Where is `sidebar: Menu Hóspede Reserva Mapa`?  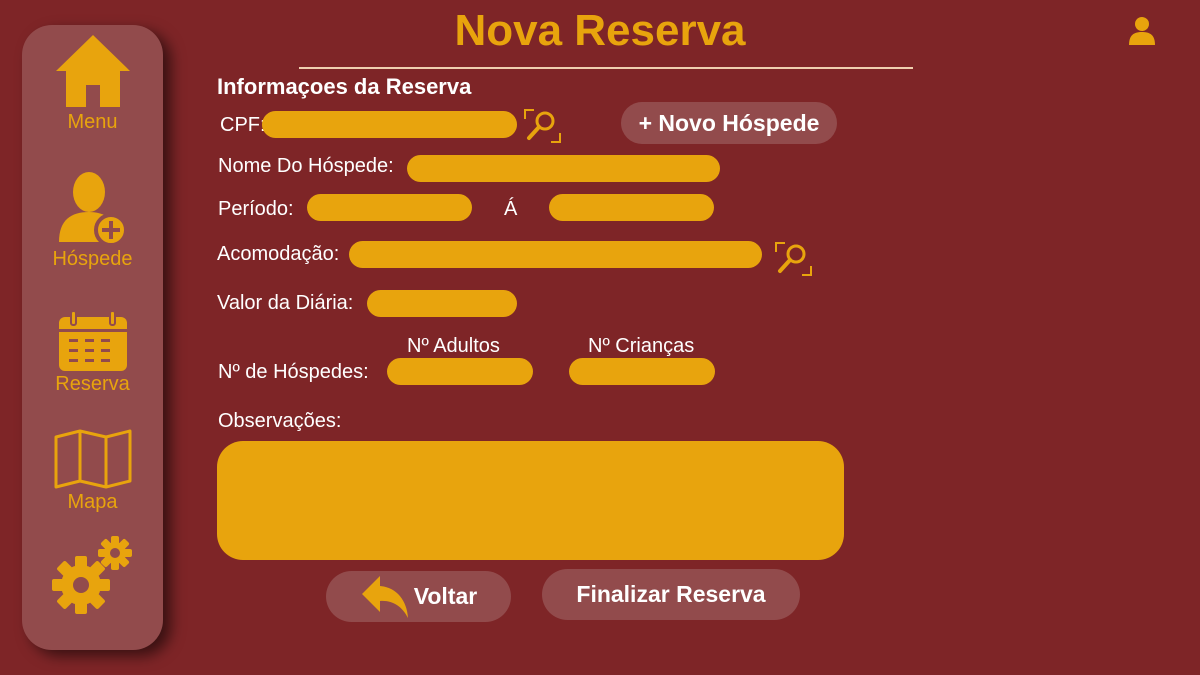 sidebar: Menu Hóspede Reserva Mapa is located at coordinates (92, 337).